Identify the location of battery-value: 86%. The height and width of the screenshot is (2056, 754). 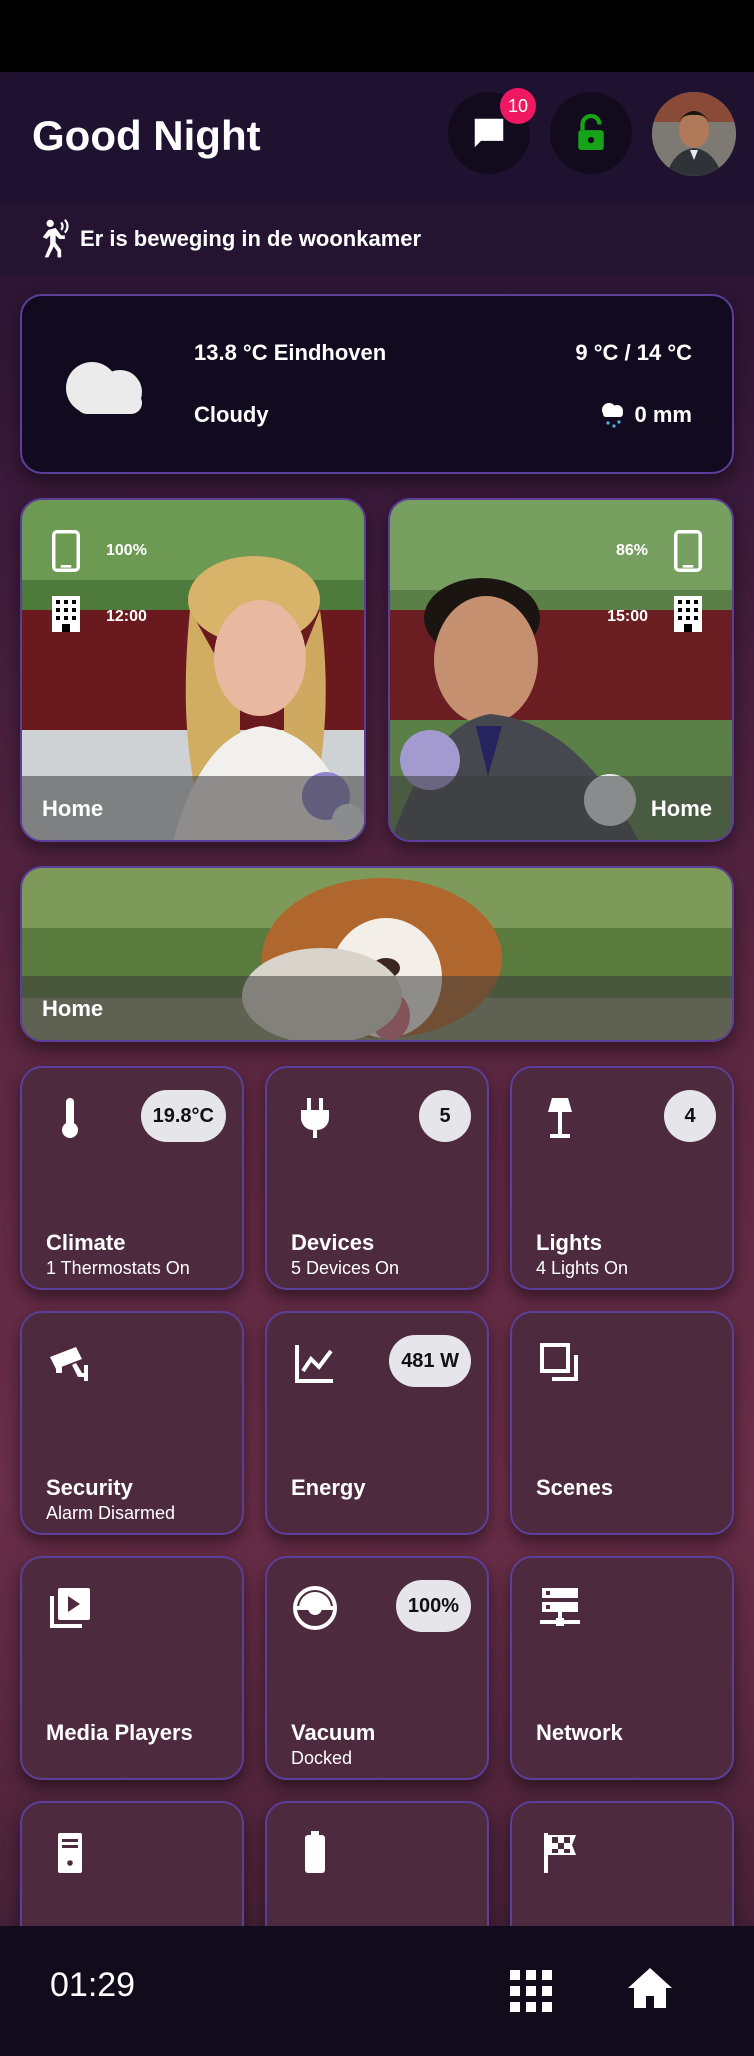
(631, 550).